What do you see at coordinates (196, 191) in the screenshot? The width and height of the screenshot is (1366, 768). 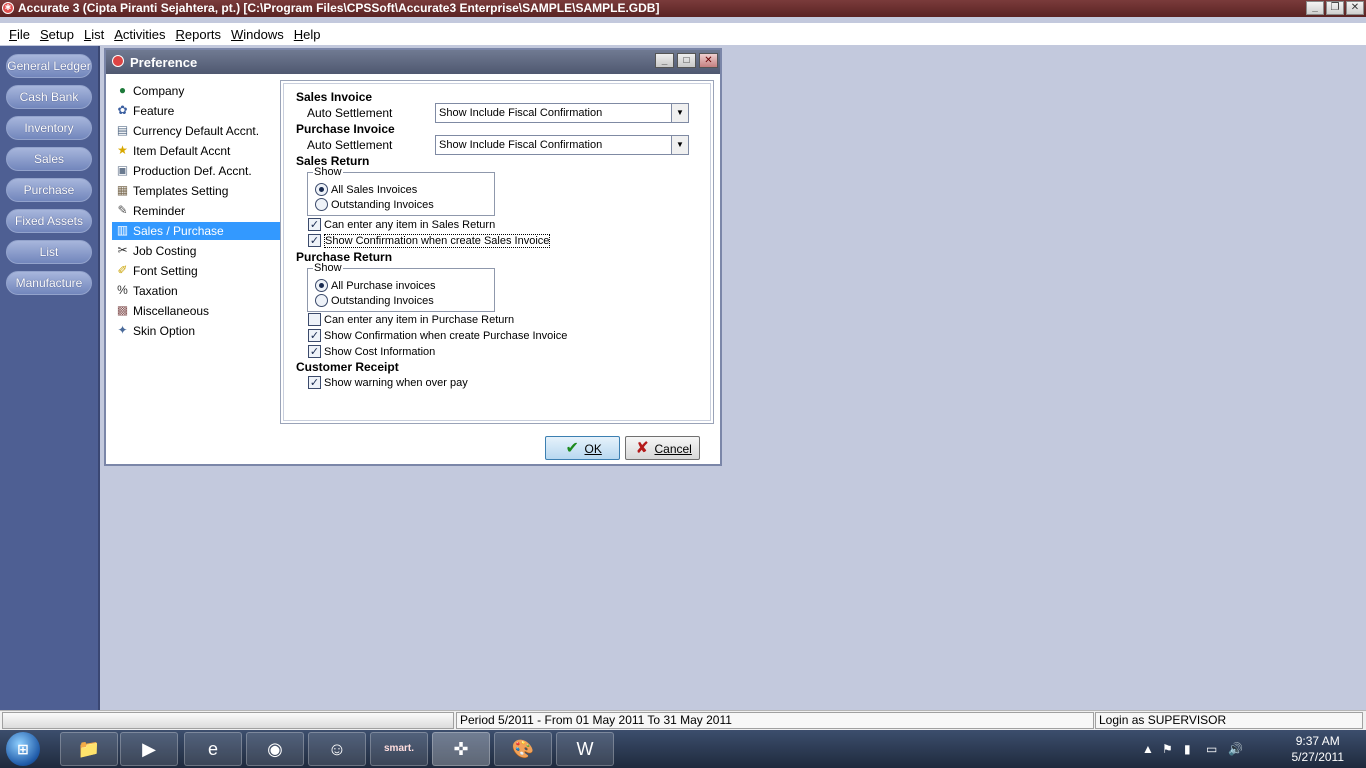 I see `tree-item-templates-setting: ▦ Templates Setting` at bounding box center [196, 191].